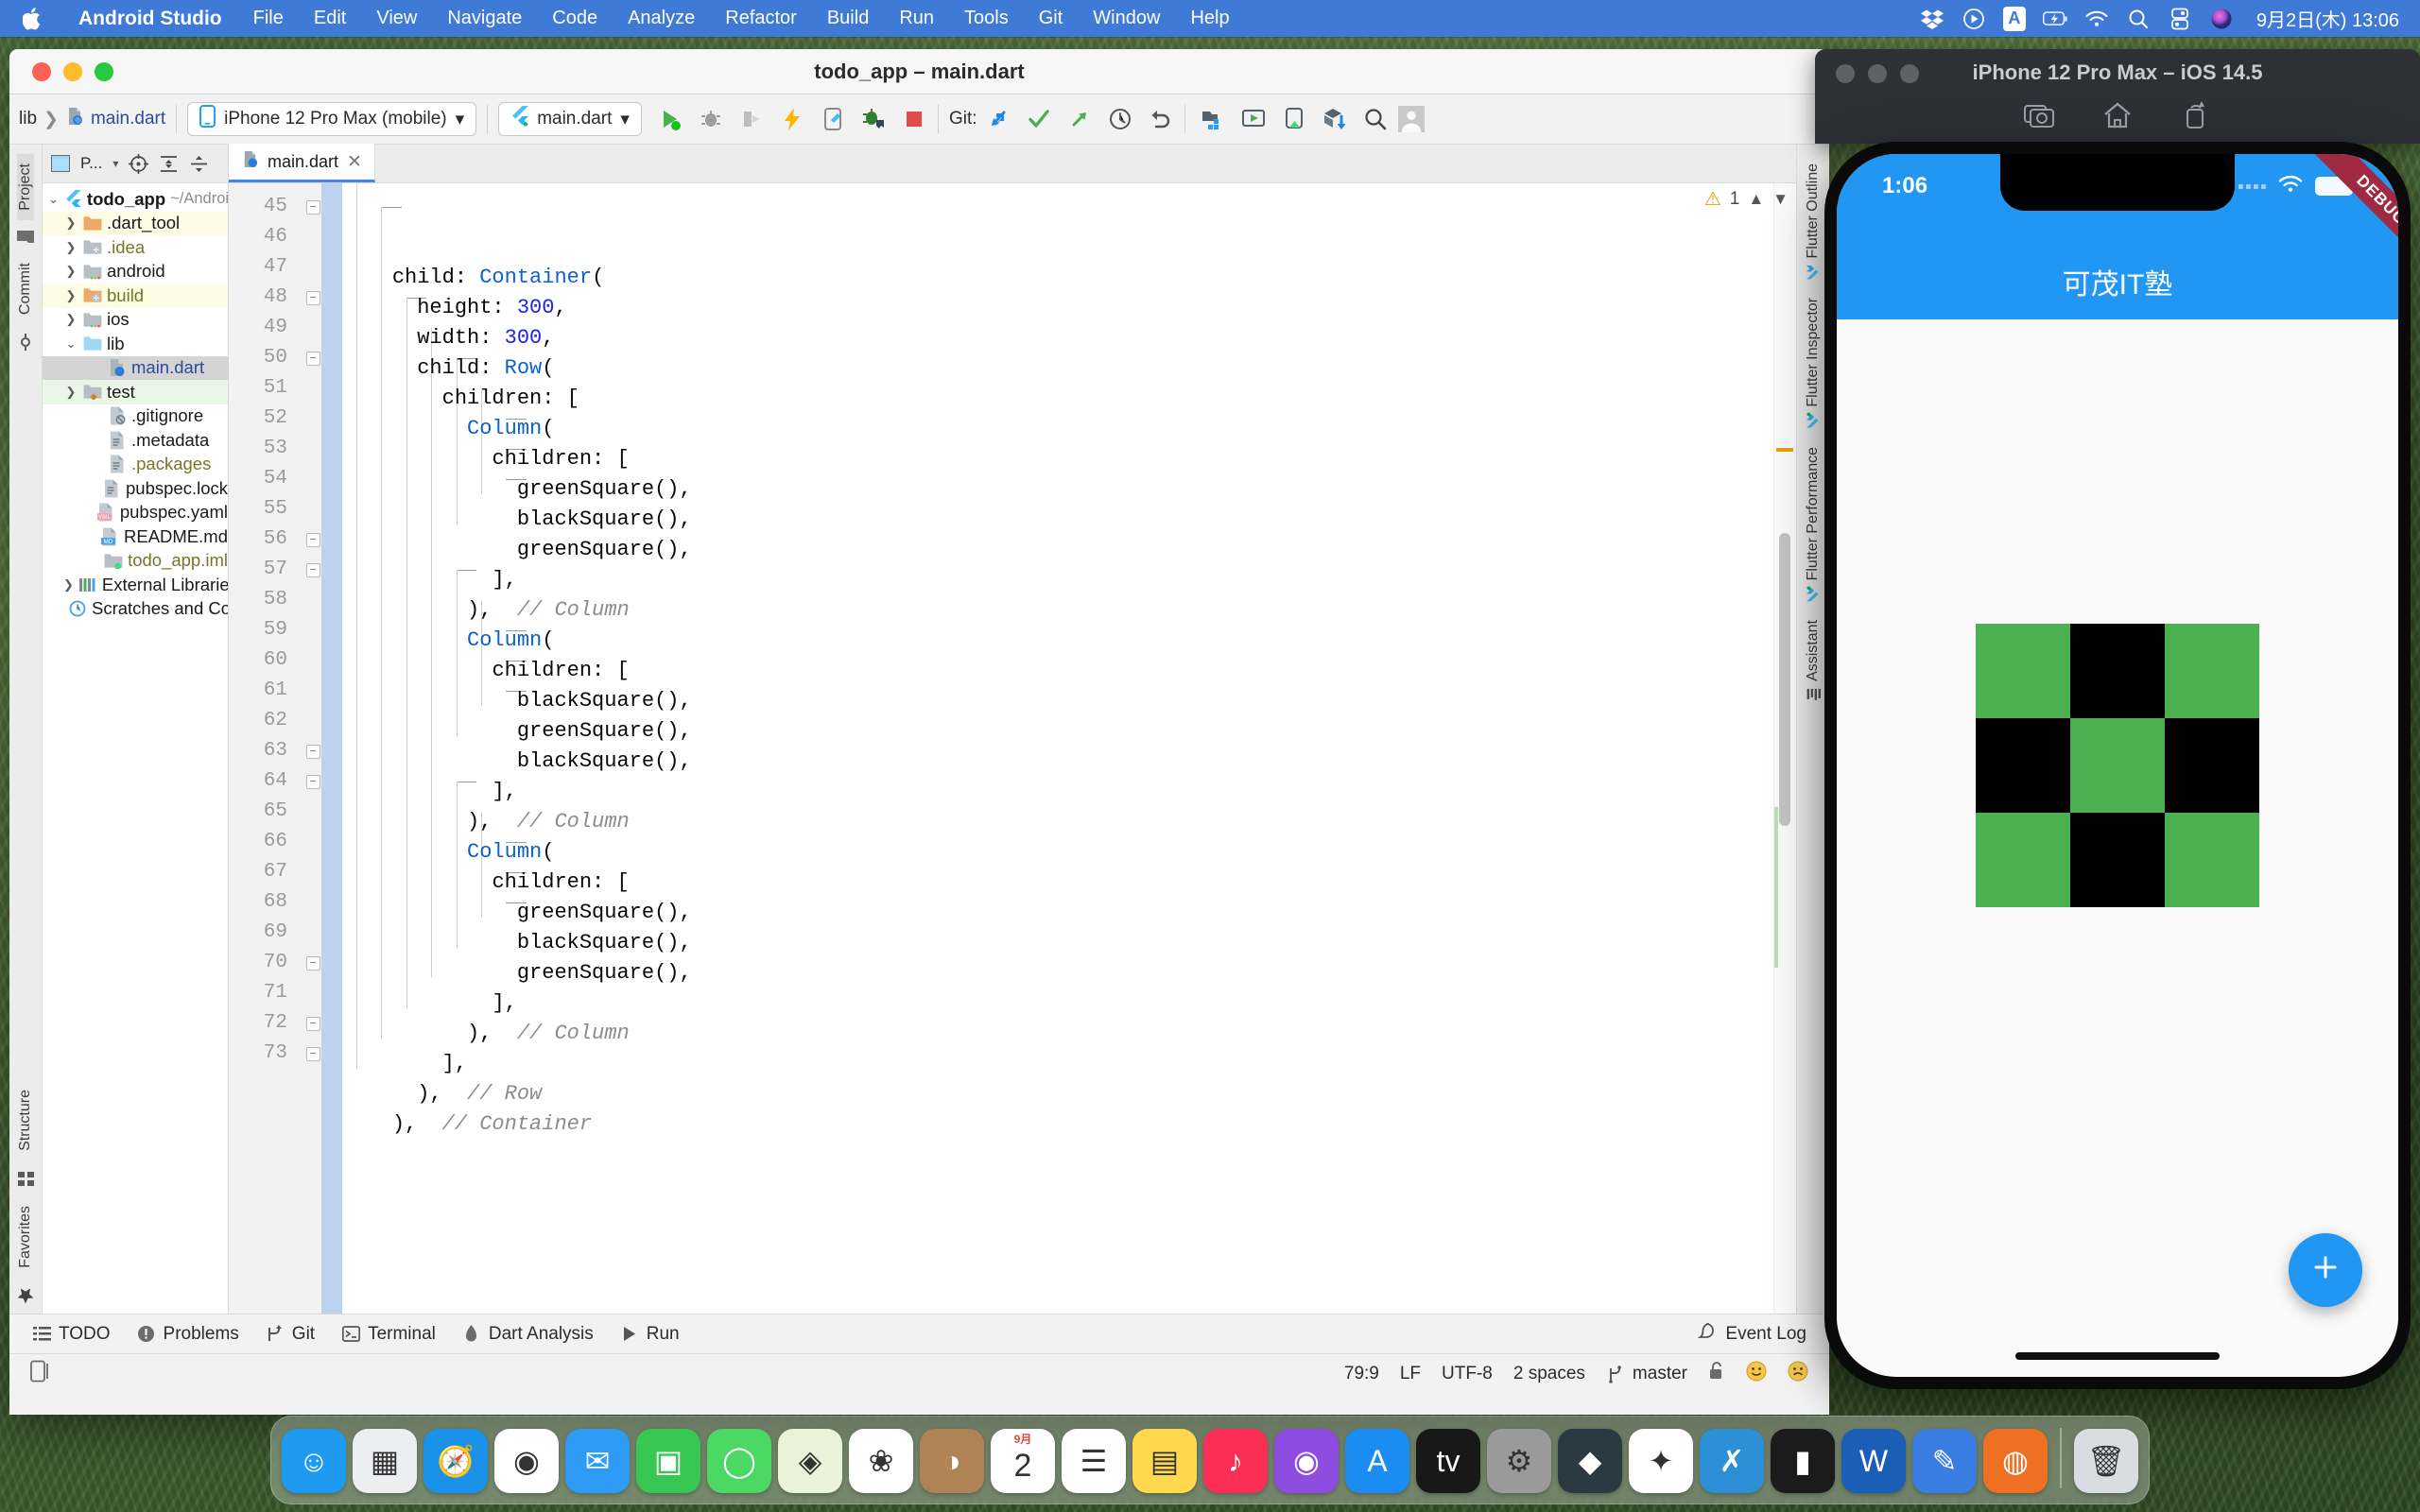 The width and height of the screenshot is (2420, 1512). Describe the element at coordinates (2117, 115) in the screenshot. I see `home-icon` at that location.